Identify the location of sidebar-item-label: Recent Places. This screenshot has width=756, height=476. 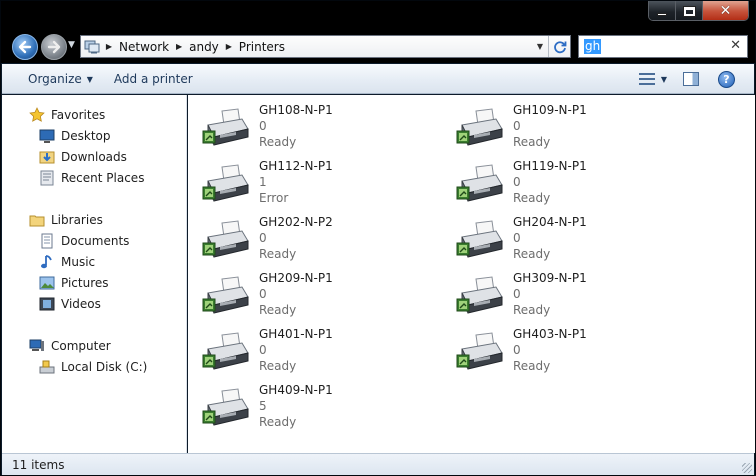
(103, 178).